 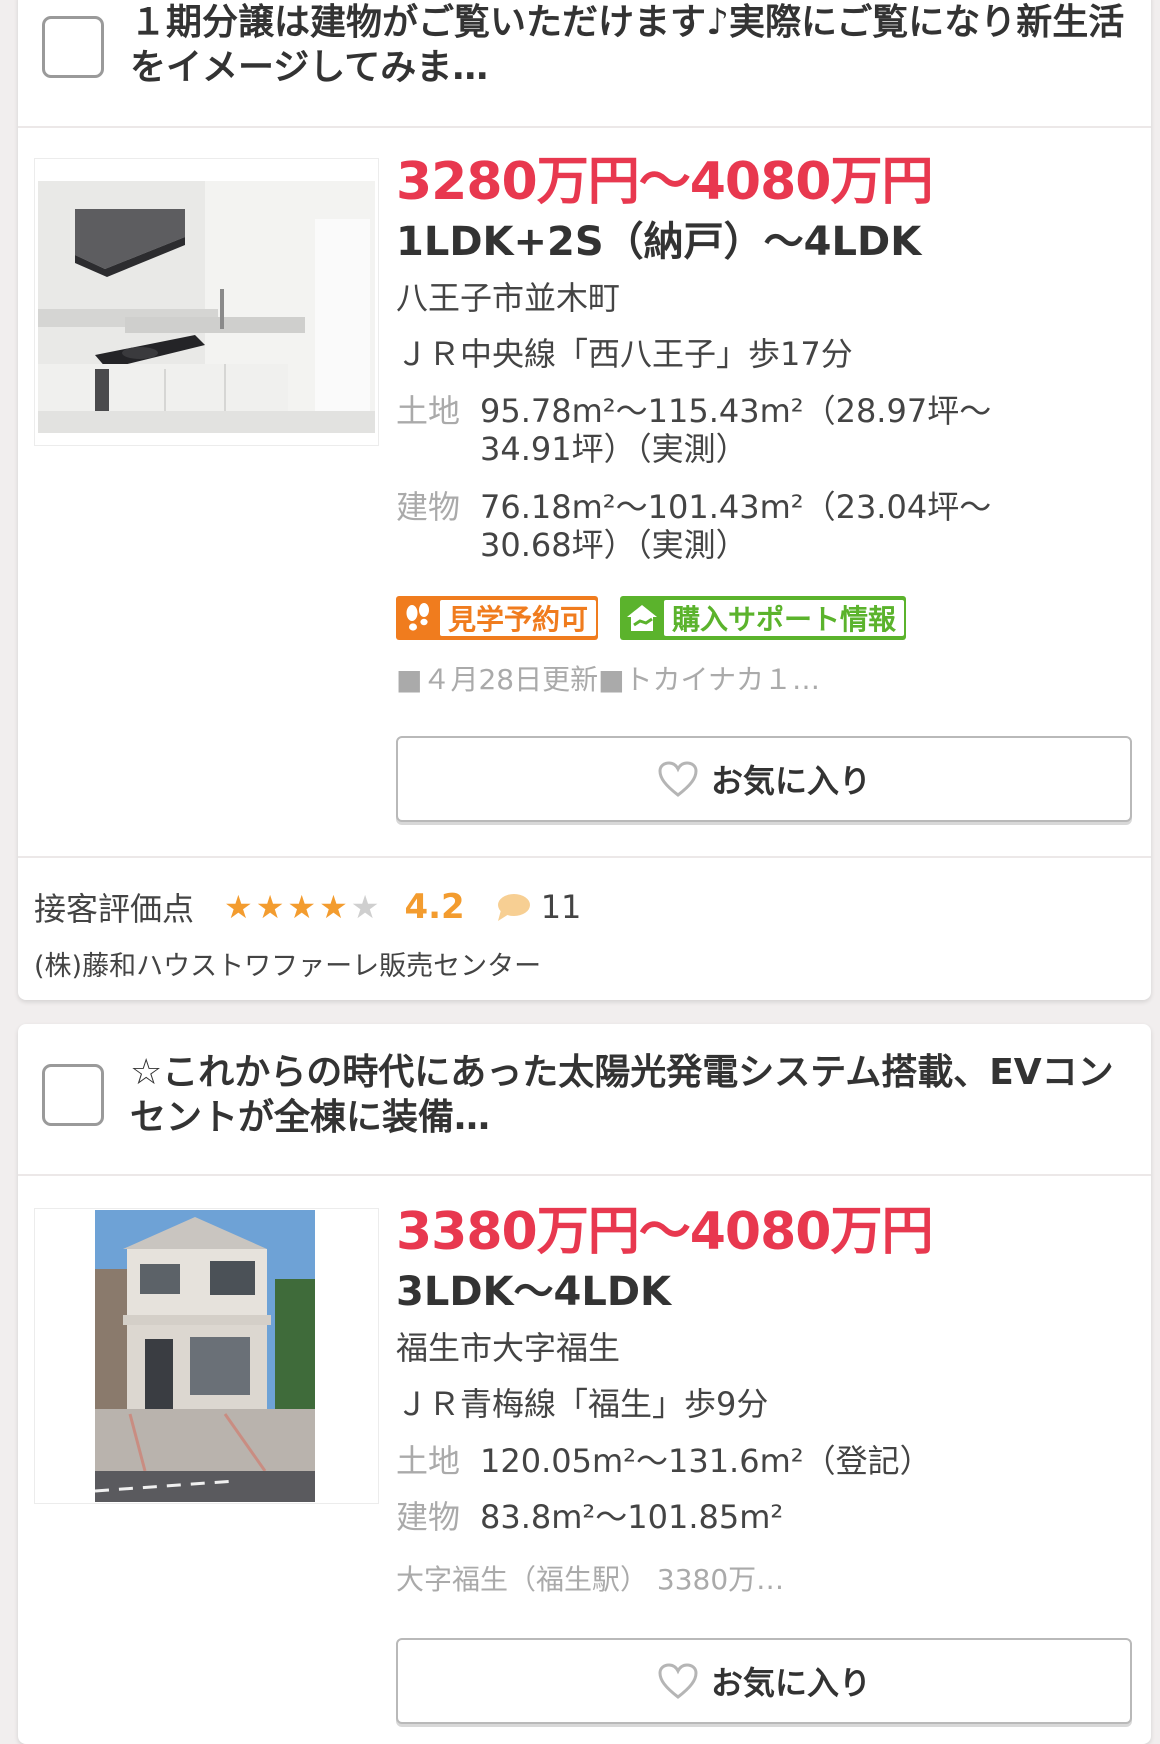 I want to click on rating-score: 4.2, so click(x=434, y=907).